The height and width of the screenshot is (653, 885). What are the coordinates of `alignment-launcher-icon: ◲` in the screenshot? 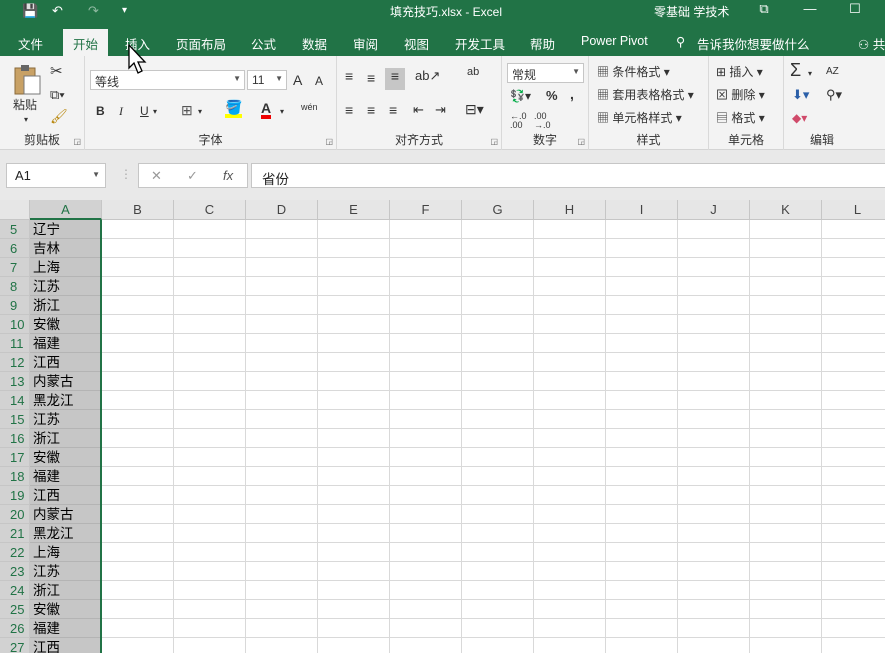 It's located at (494, 141).